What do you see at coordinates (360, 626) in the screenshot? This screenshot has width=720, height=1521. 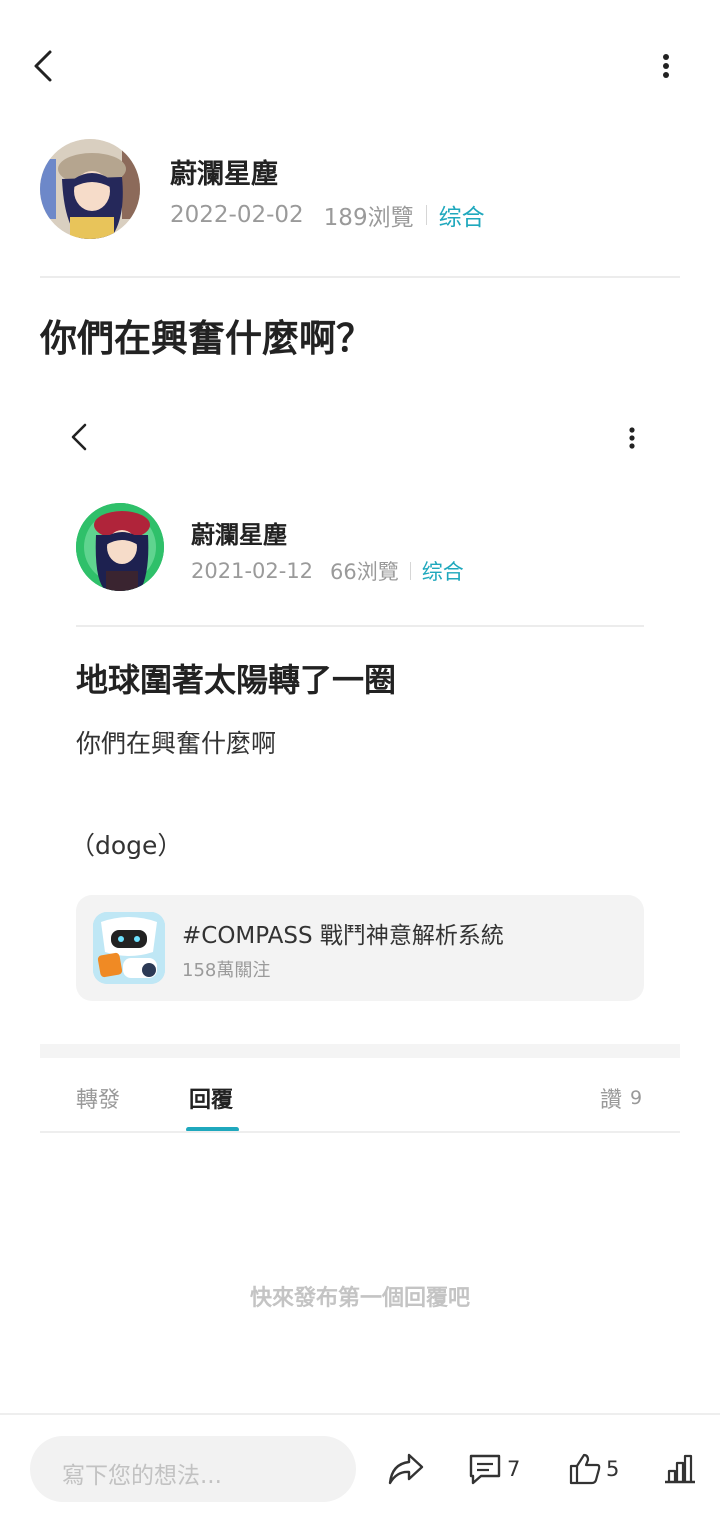 I see `embedded-divider` at bounding box center [360, 626].